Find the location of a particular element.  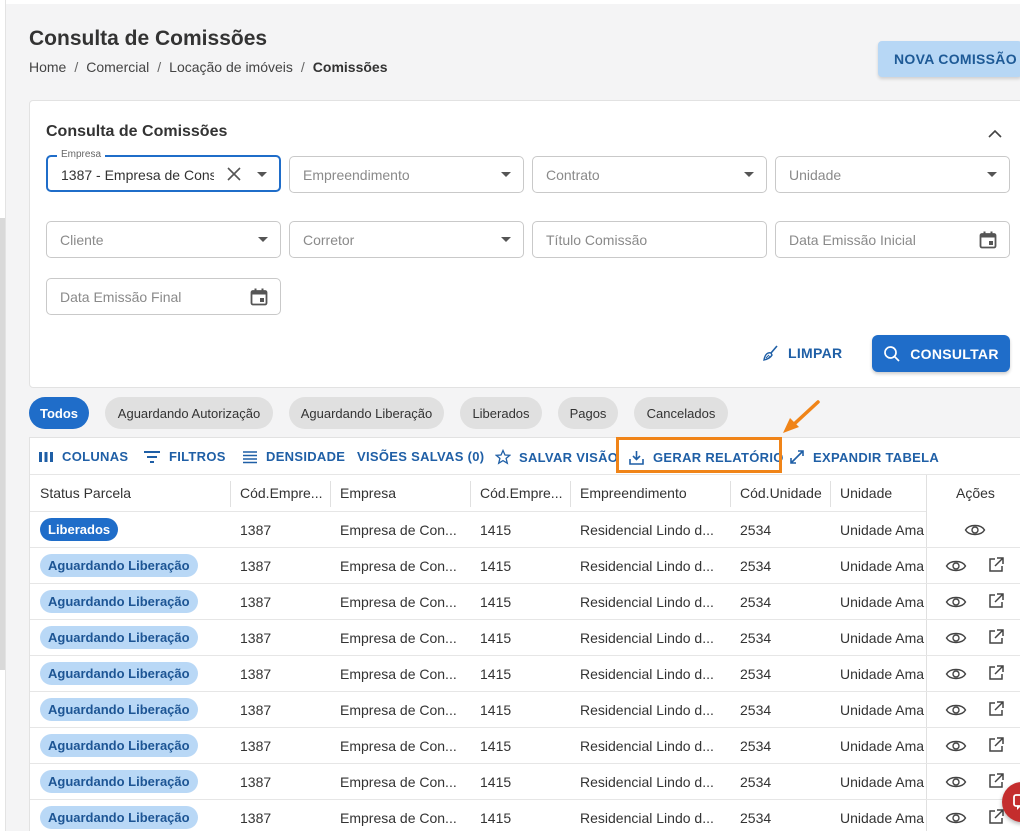

column-empreendimento: Empreendimento is located at coordinates (633, 493).